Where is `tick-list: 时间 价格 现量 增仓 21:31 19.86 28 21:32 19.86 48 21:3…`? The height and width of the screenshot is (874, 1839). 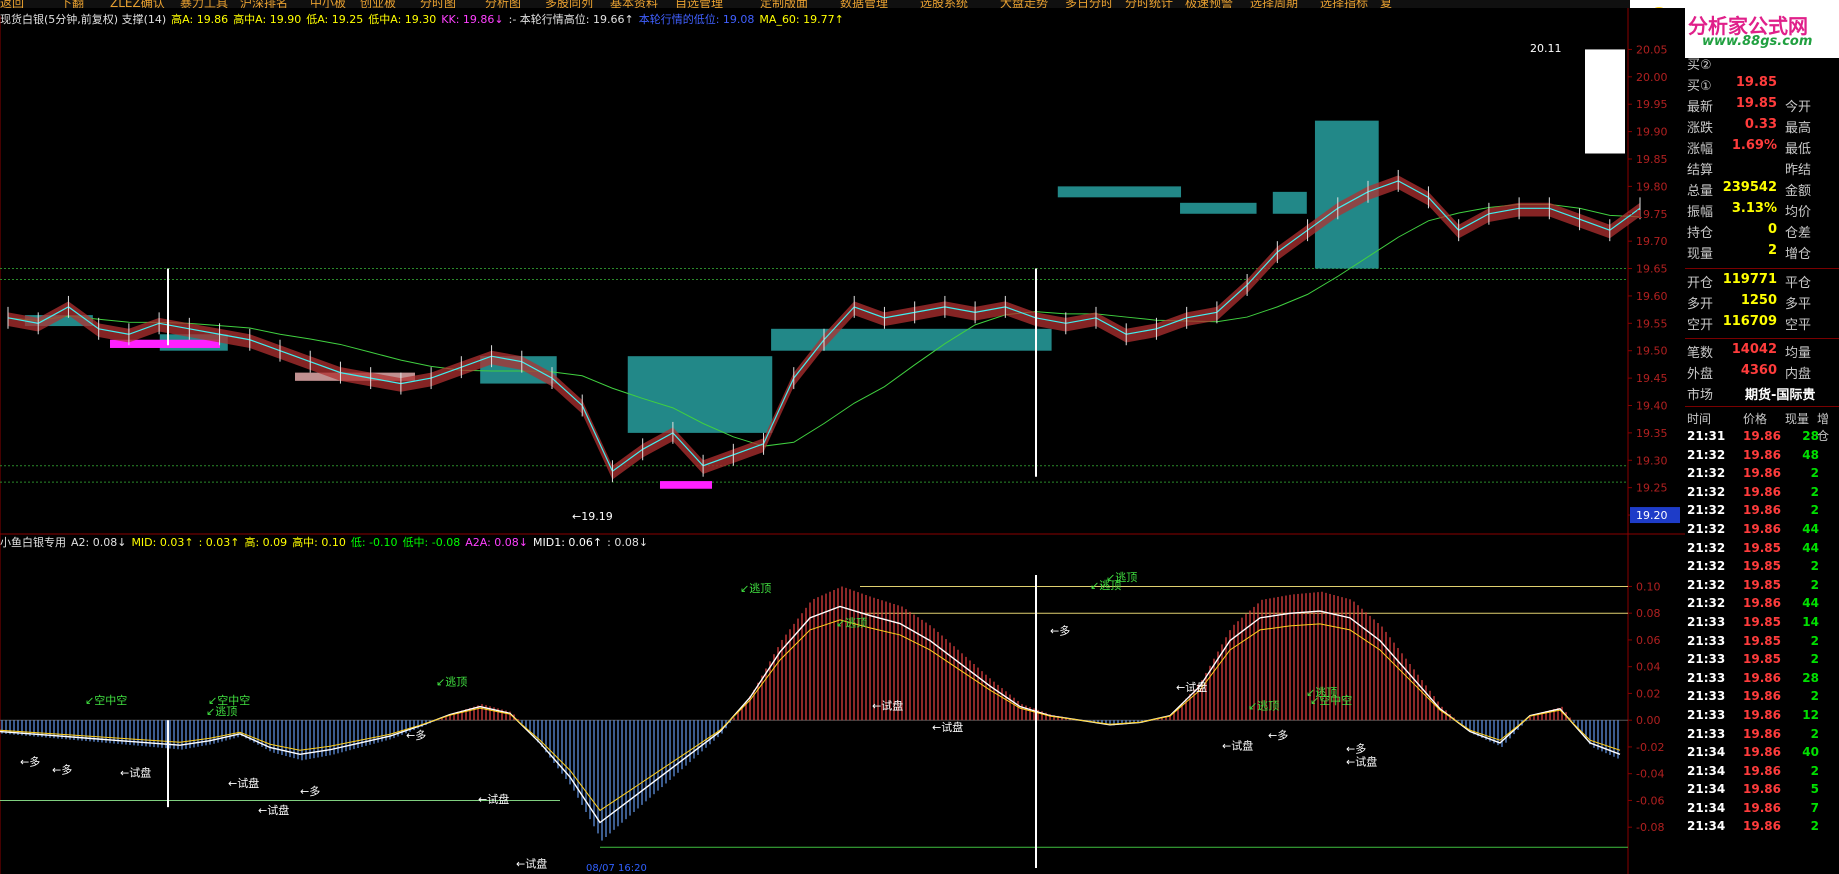 tick-list: 时间 价格 现量 增仓 21:31 19.86 28 21:32 19.86 48 21:3… is located at coordinates (1762, 624).